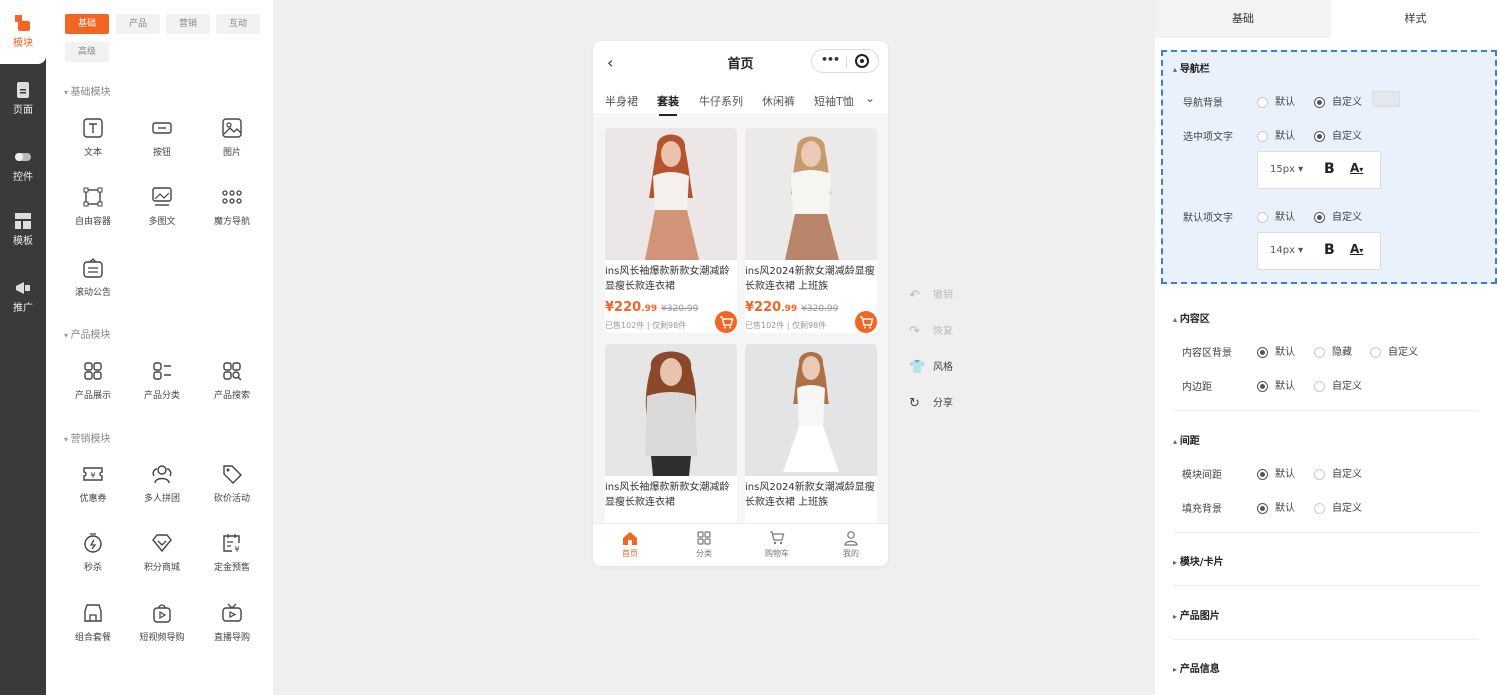 Image resolution: width=1500 pixels, height=695 pixels. Describe the element at coordinates (138, 24) in the screenshot. I see `chip-product: 产品` at that location.